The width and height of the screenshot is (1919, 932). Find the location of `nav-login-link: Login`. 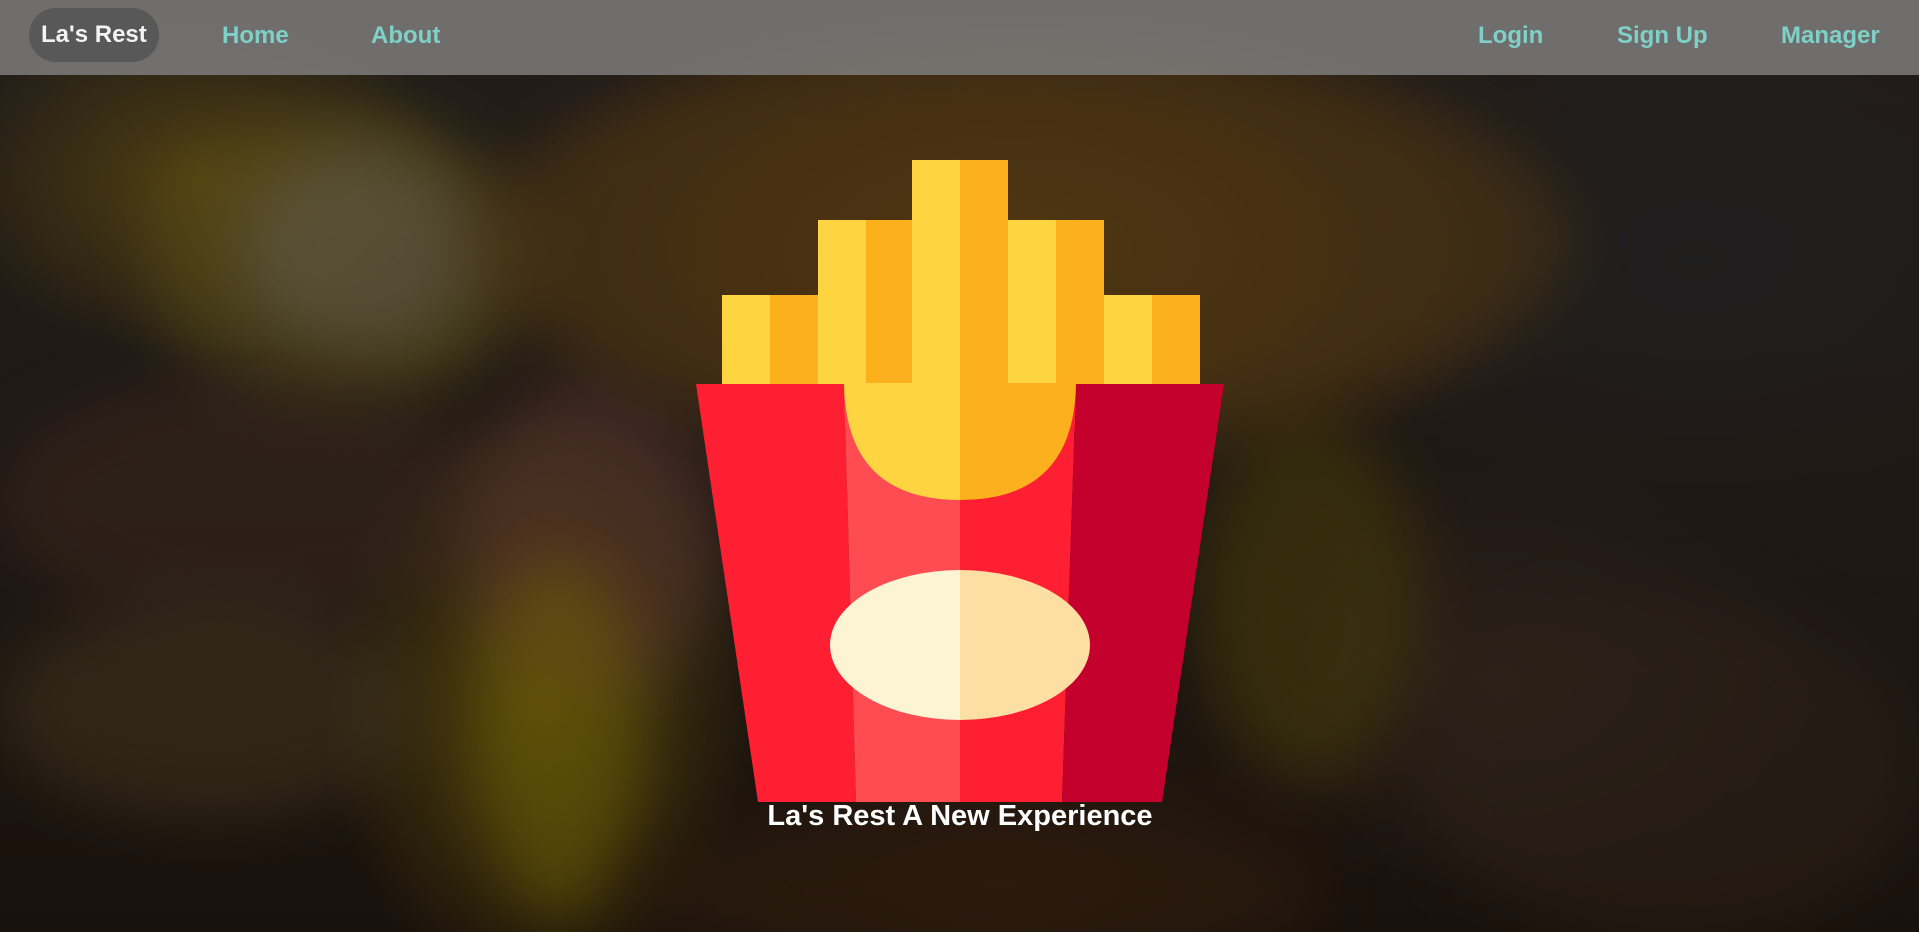

nav-login-link: Login is located at coordinates (1510, 37).